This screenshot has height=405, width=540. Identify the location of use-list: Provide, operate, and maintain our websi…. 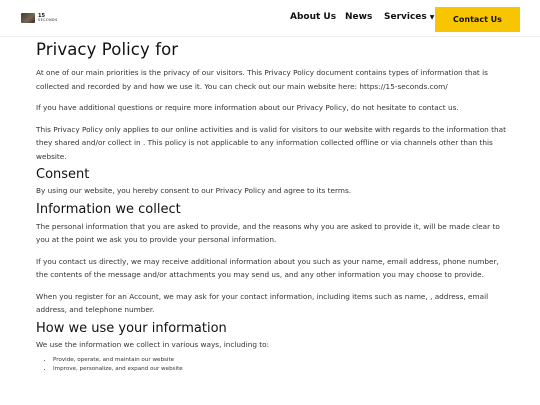
(271, 364).